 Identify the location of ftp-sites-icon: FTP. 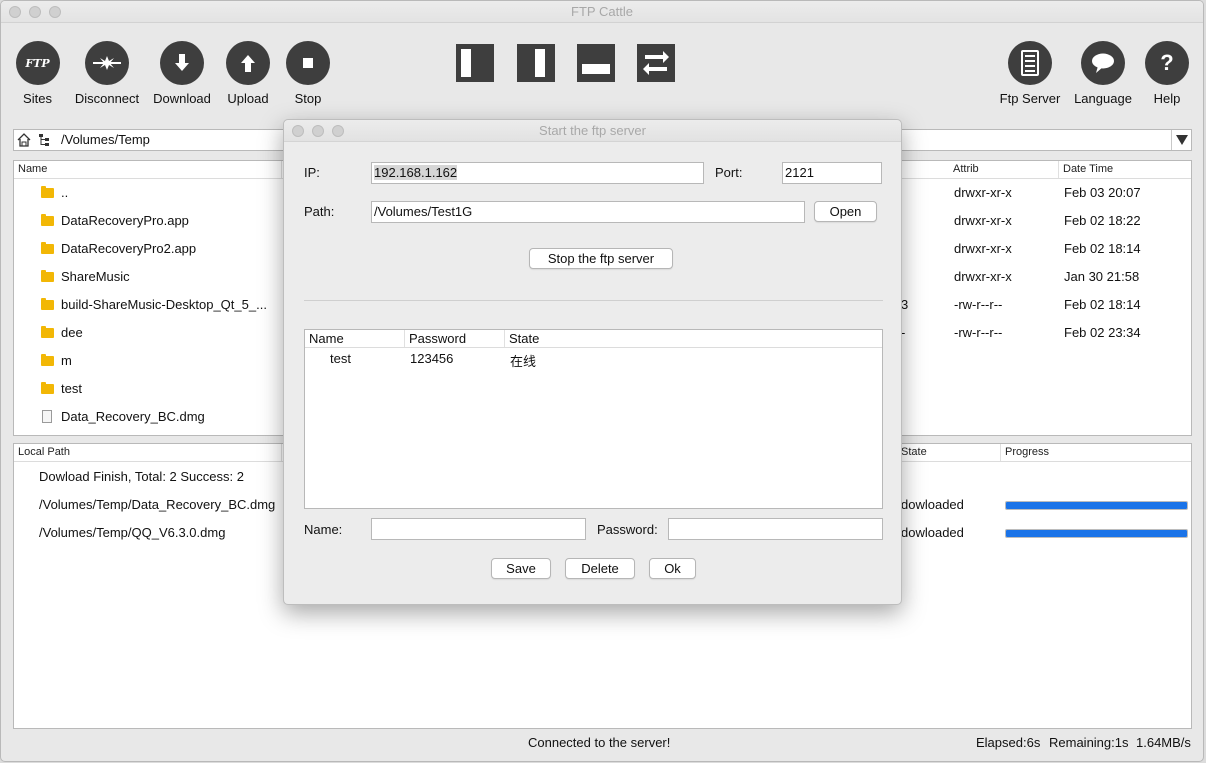
(37, 63).